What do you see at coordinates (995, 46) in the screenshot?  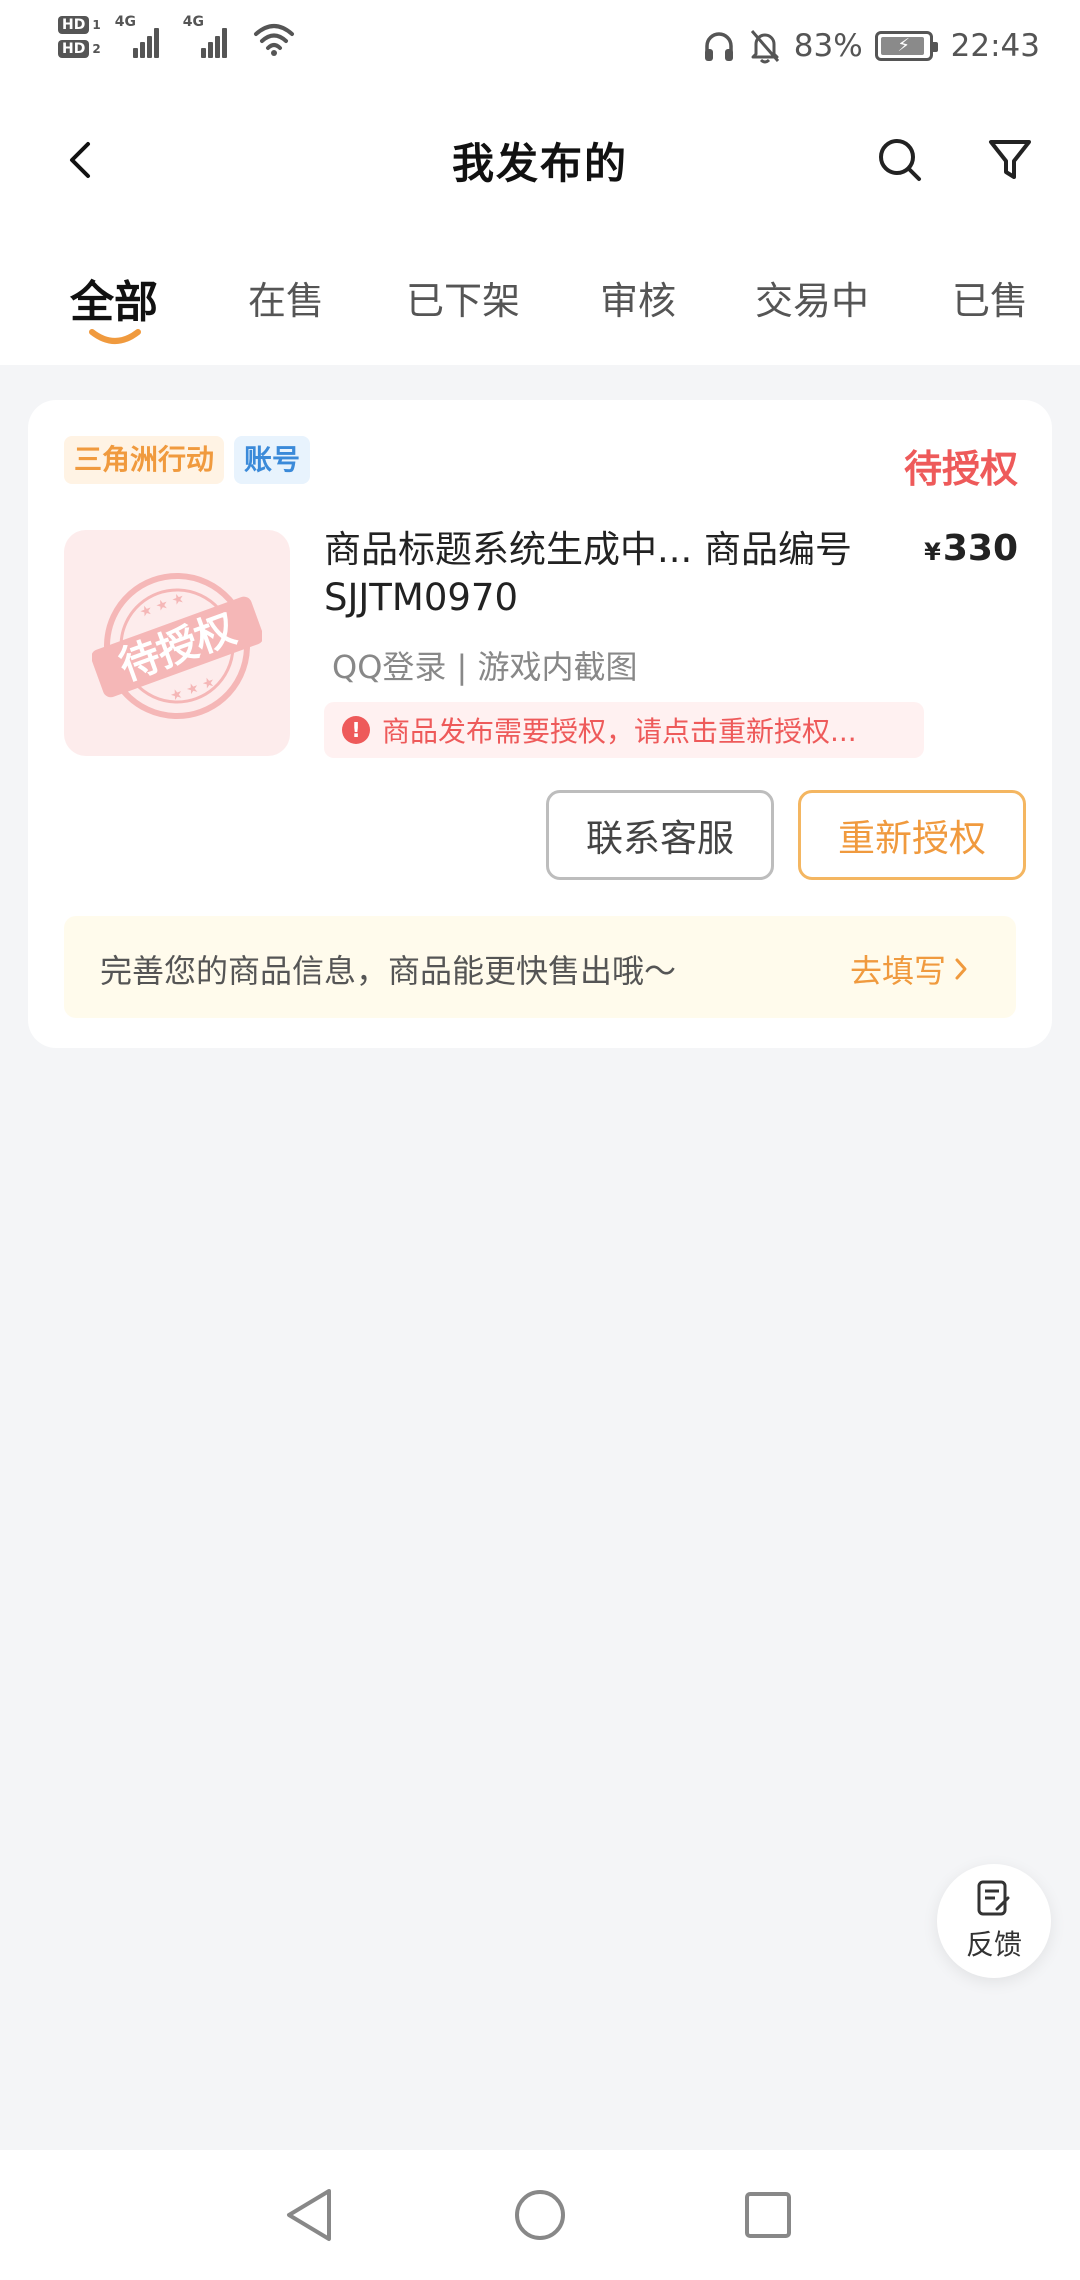 I see `clock: 22:43` at bounding box center [995, 46].